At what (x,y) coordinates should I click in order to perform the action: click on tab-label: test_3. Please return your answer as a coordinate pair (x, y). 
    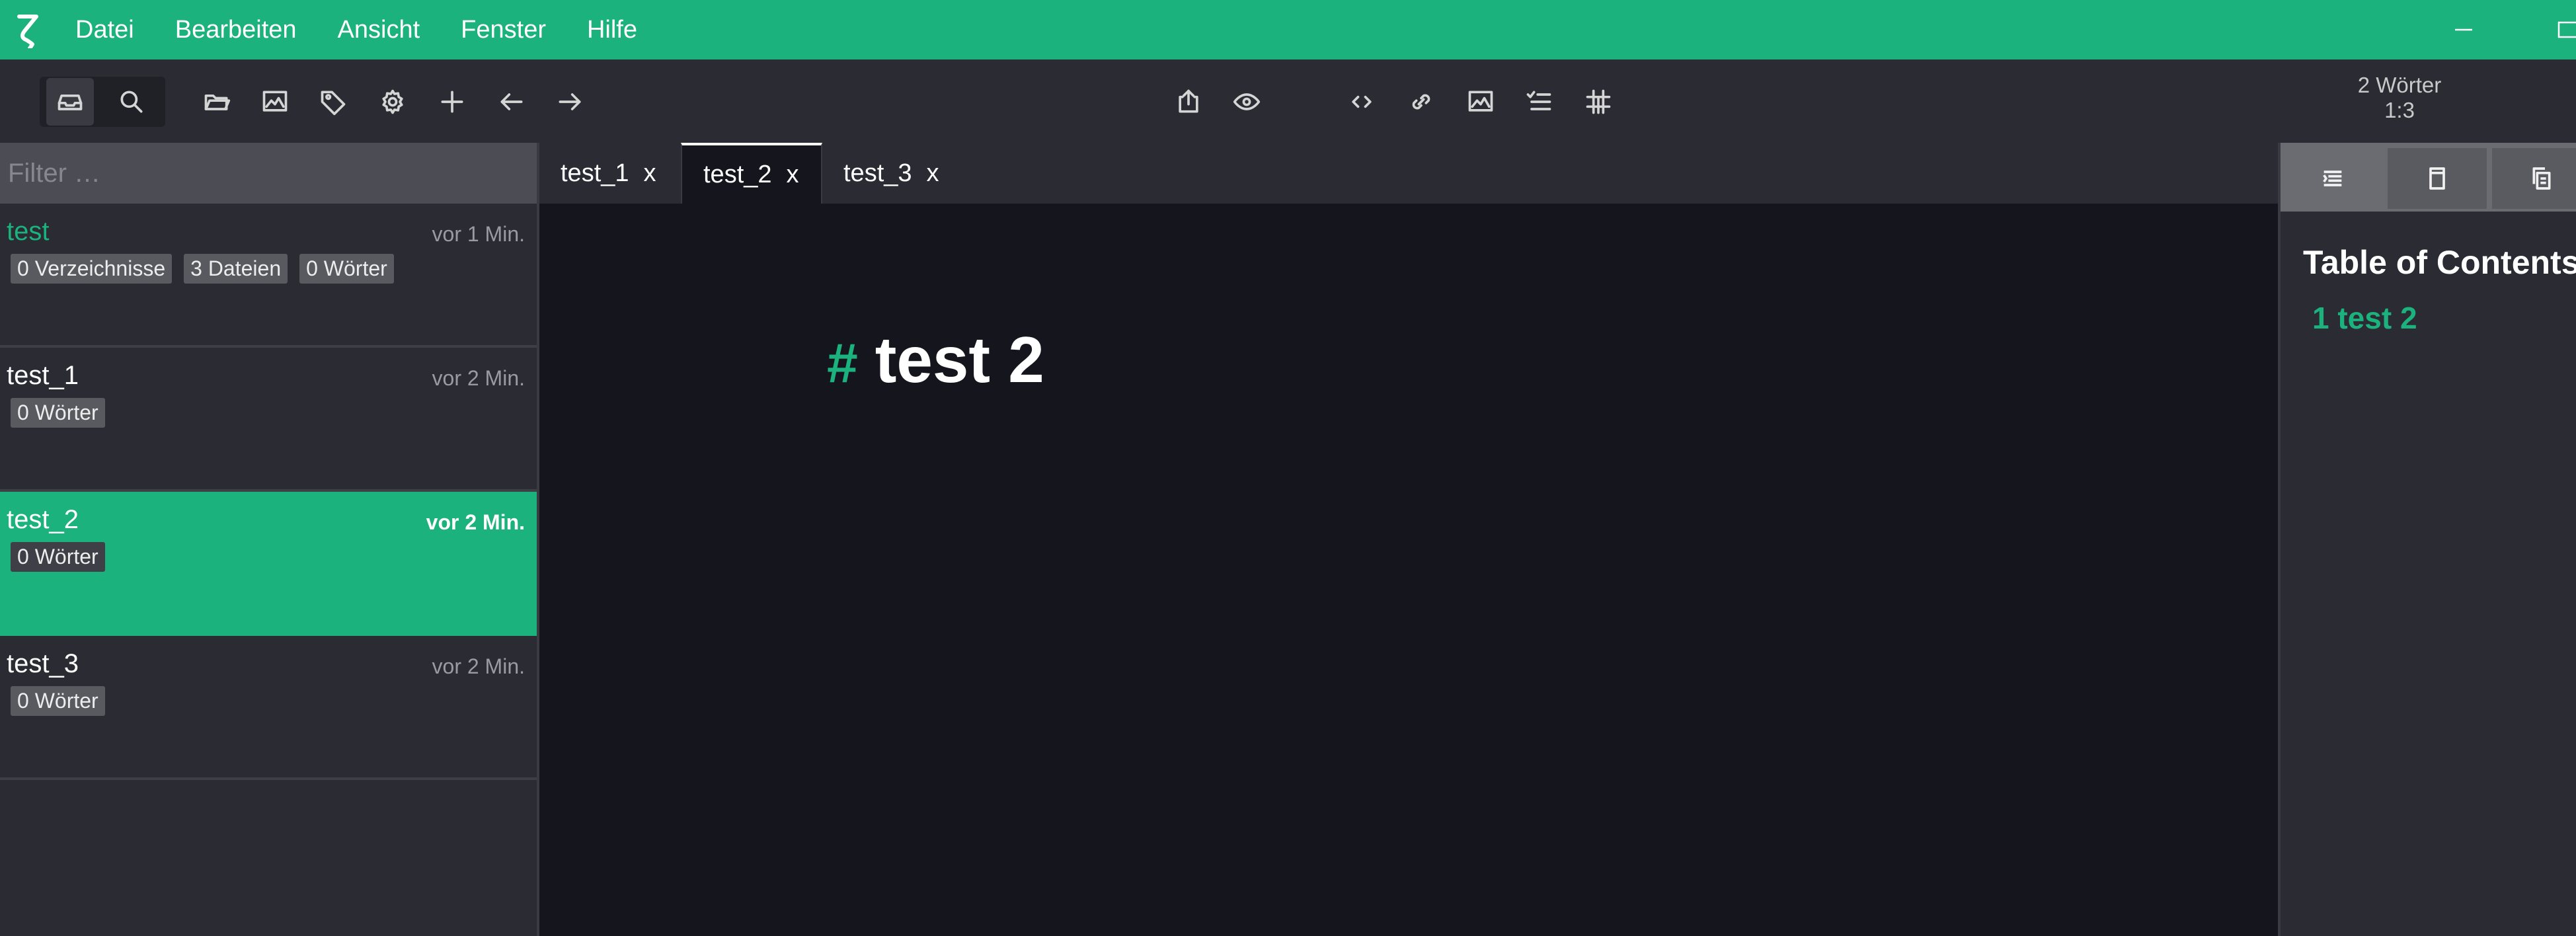
    Looking at the image, I should click on (877, 173).